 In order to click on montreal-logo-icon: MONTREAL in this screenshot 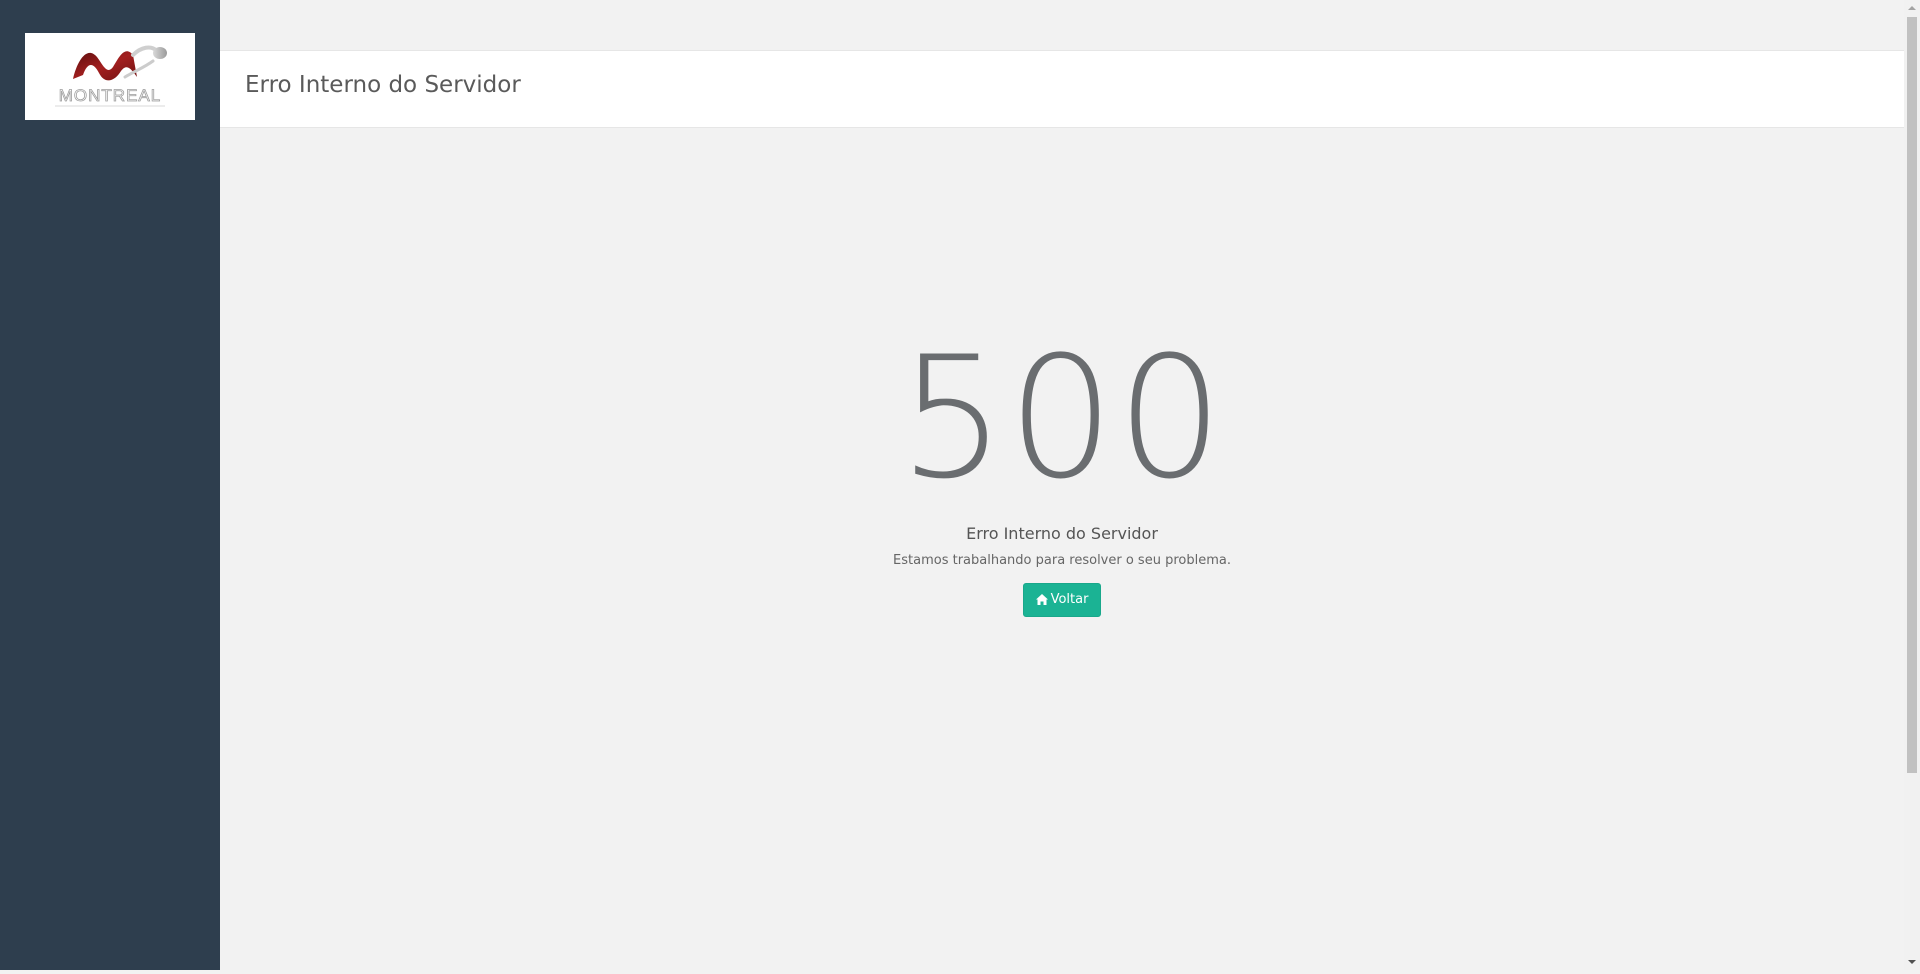, I will do `click(111, 76)`.